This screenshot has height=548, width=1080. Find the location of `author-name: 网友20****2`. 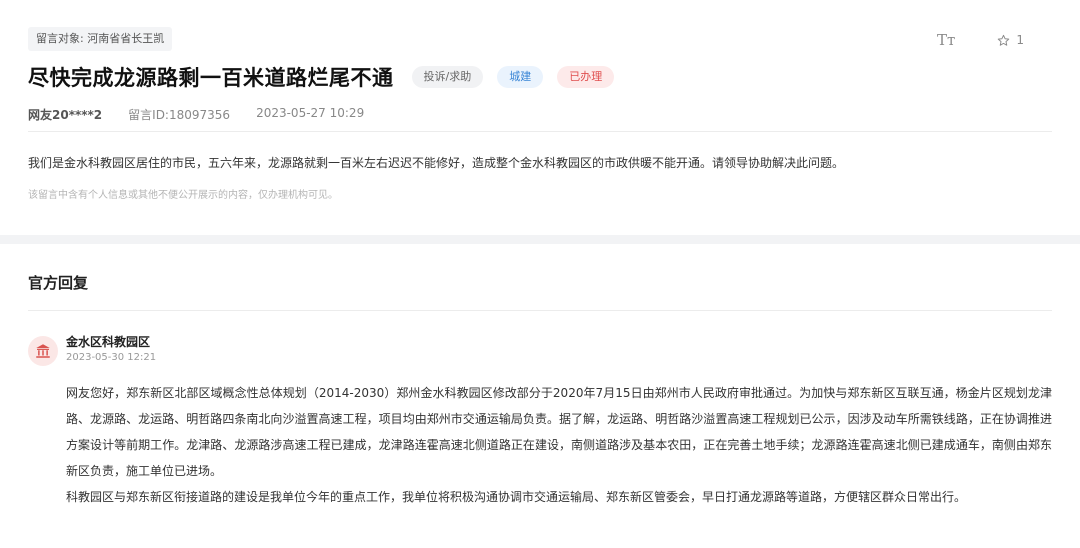

author-name: 网友20****2 is located at coordinates (65, 115).